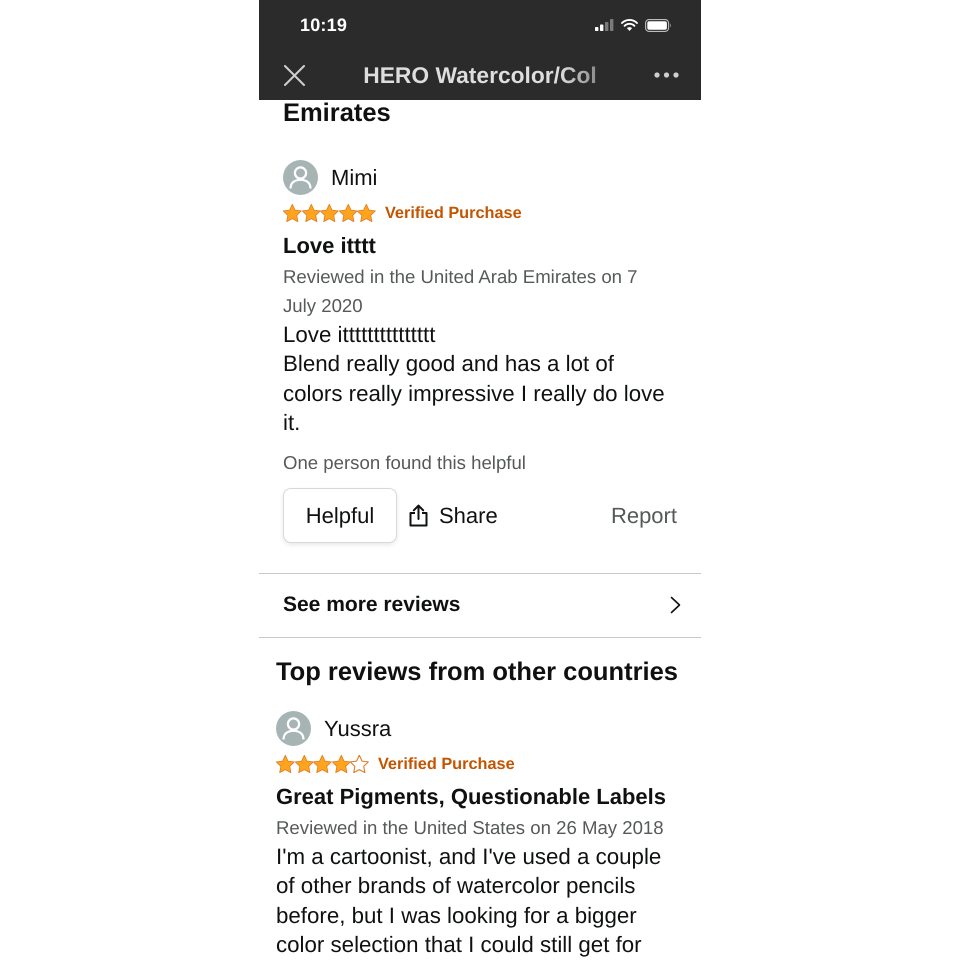  What do you see at coordinates (629, 25) in the screenshot?
I see `wifi-icon` at bounding box center [629, 25].